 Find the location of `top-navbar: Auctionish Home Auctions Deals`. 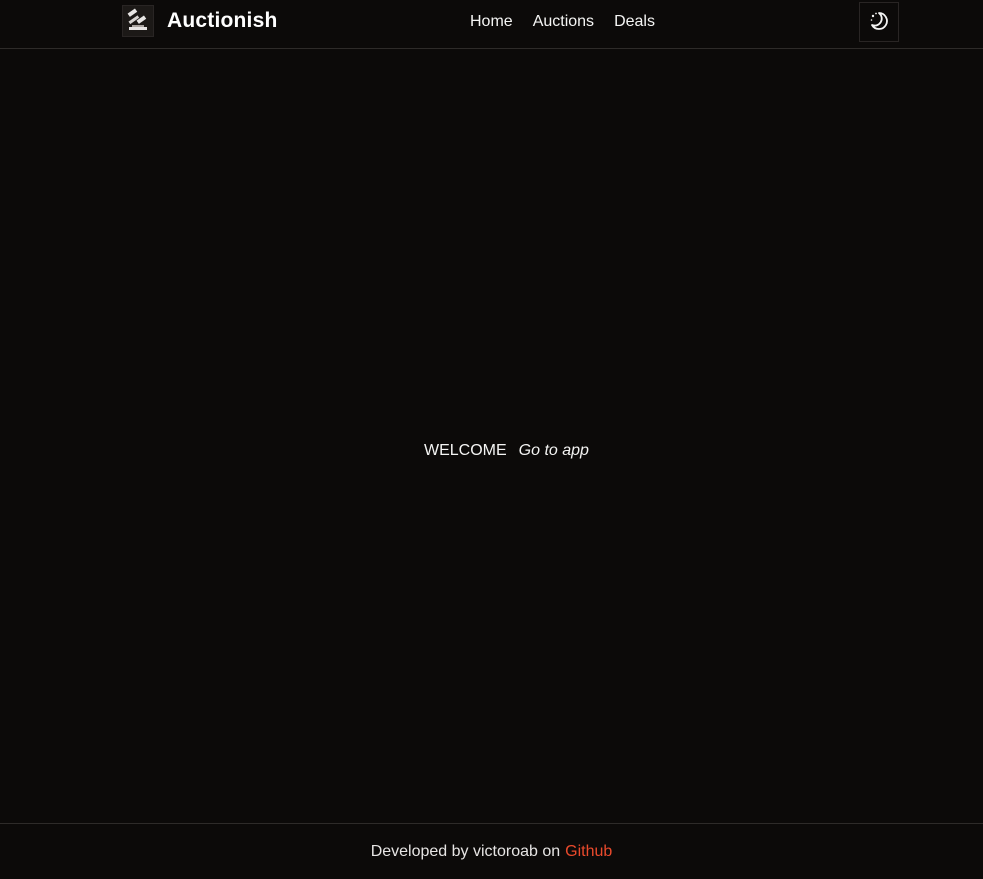

top-navbar: Auctionish Home Auctions Deals is located at coordinates (491, 24).